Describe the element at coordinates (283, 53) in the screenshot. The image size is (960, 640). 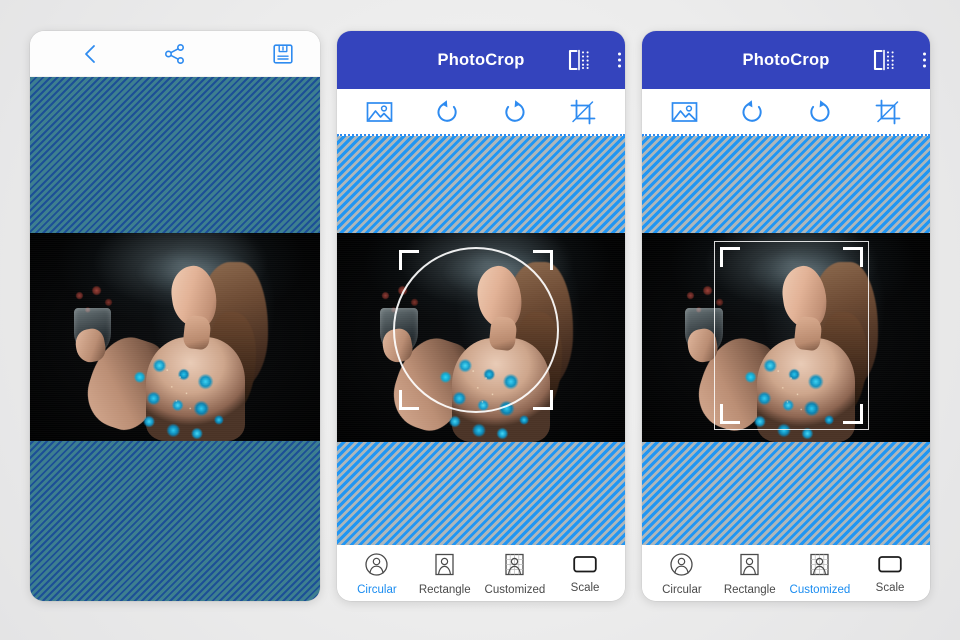
I see `save-floppy-icon` at that location.